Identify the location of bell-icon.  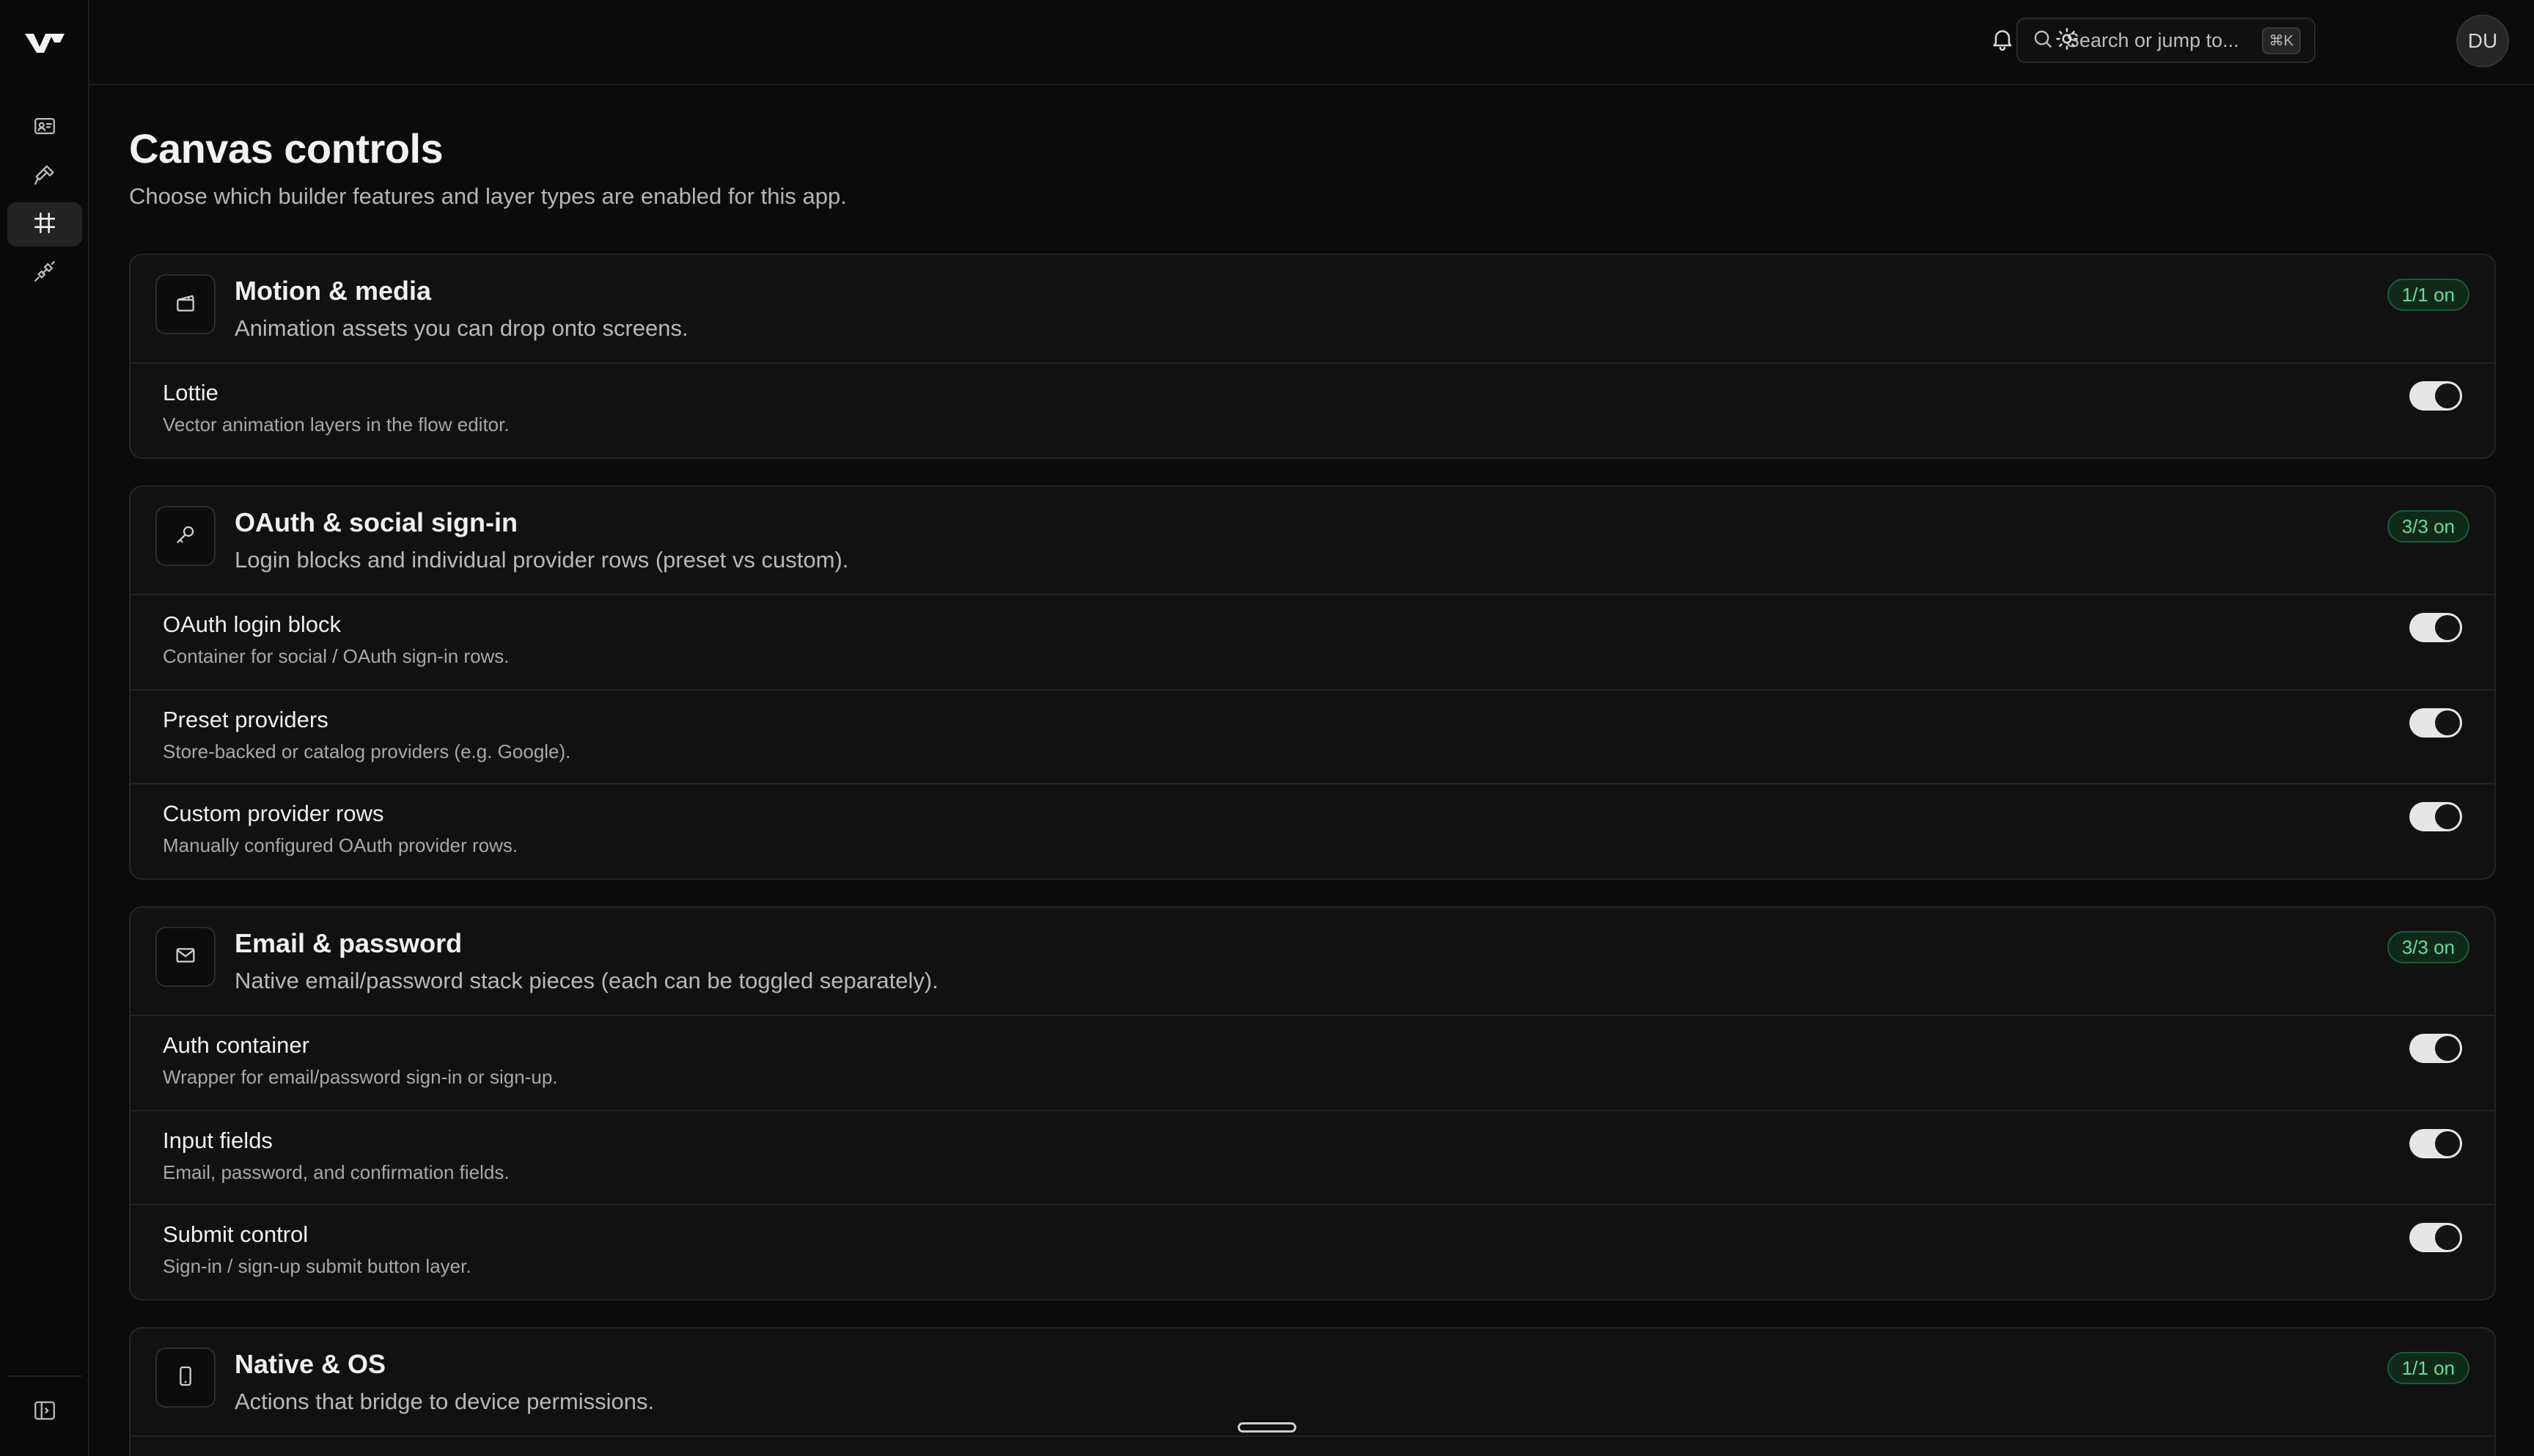
(2002, 41).